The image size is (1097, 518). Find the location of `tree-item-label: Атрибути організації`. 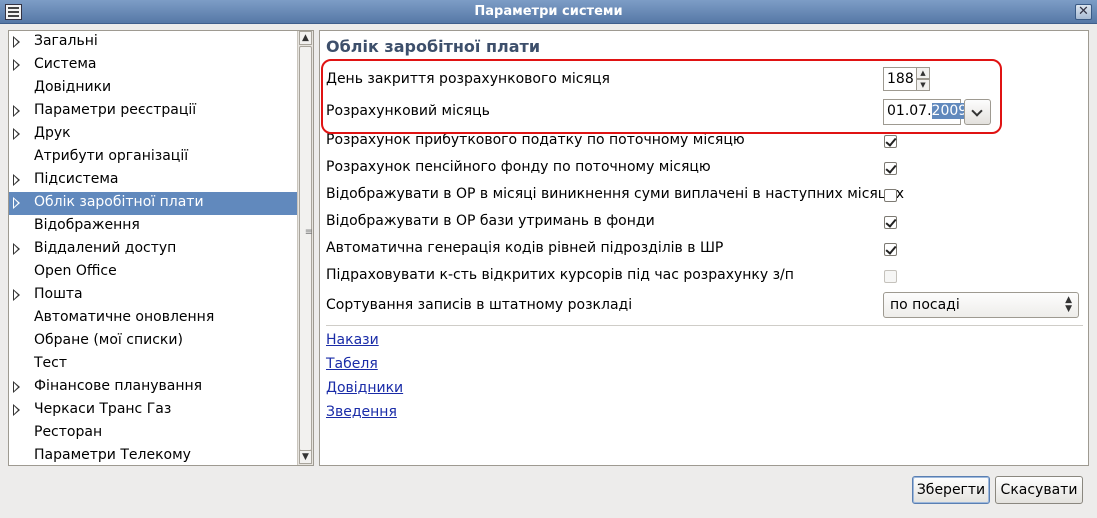

tree-item-label: Атрибути організації is located at coordinates (111, 156).